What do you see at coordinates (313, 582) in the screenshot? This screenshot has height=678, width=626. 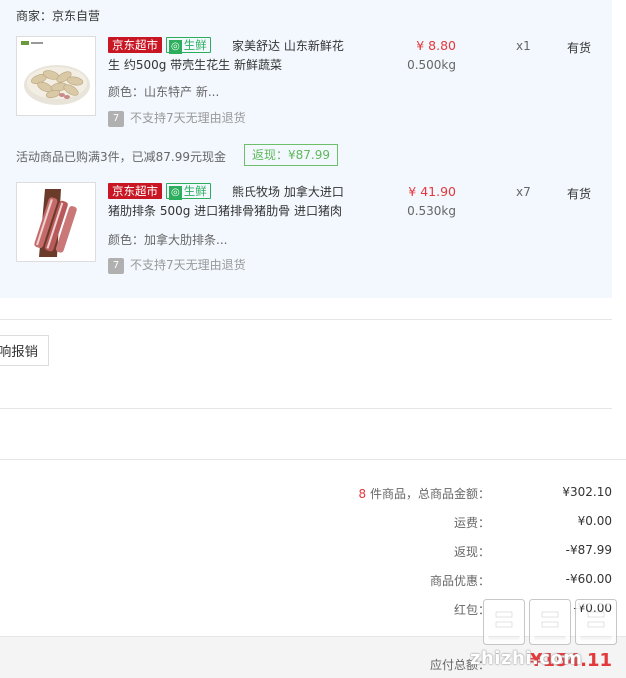 I see `summary-discount: 商品优惠： -¥60.00` at bounding box center [313, 582].